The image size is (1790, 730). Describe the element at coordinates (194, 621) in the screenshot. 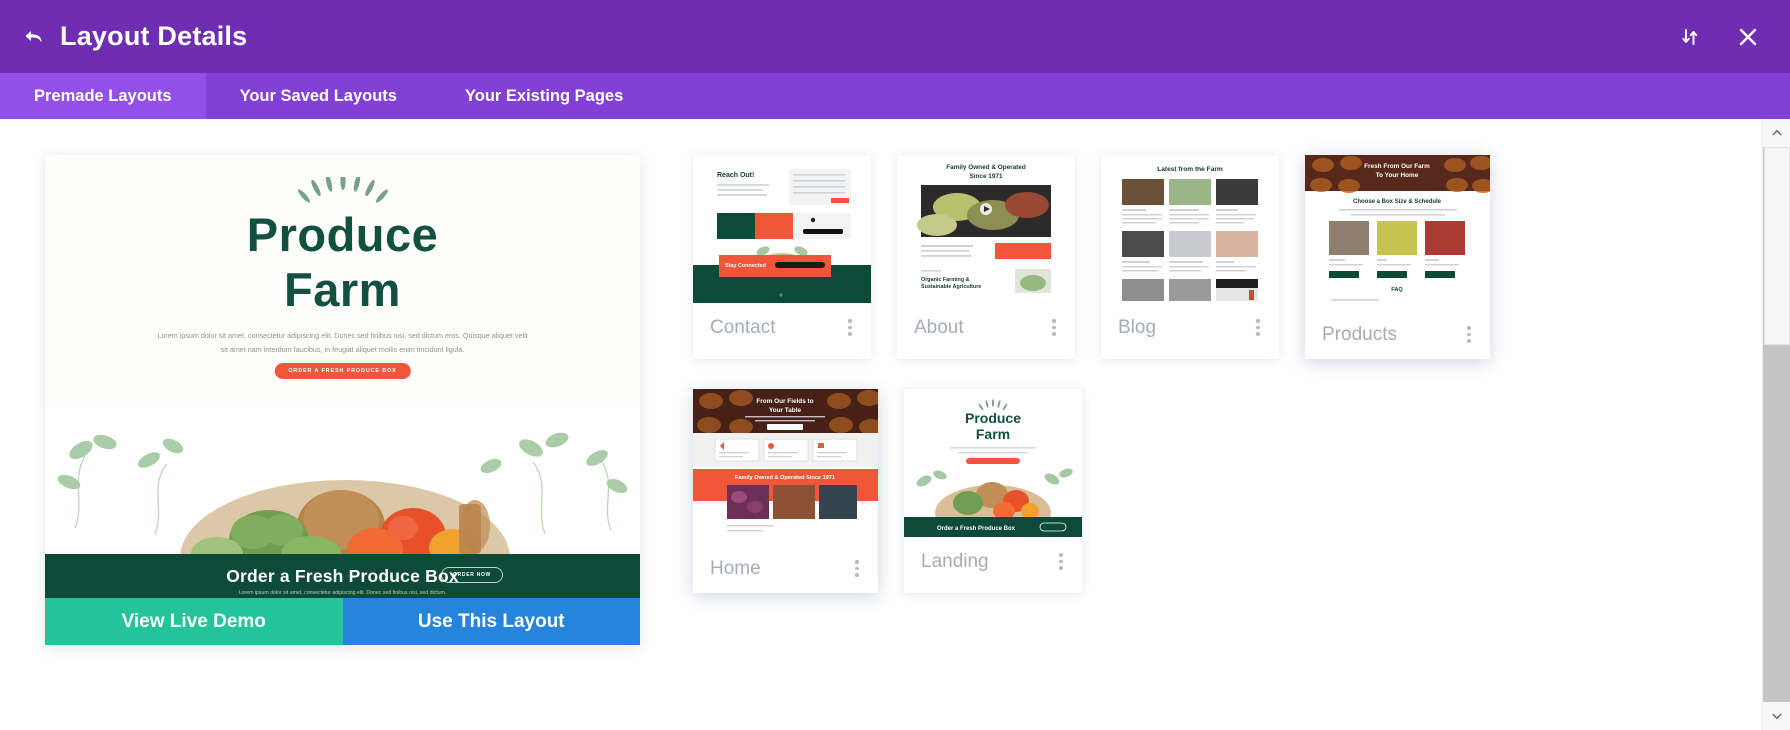

I see `view-live-demo-button: View Live Demo` at that location.